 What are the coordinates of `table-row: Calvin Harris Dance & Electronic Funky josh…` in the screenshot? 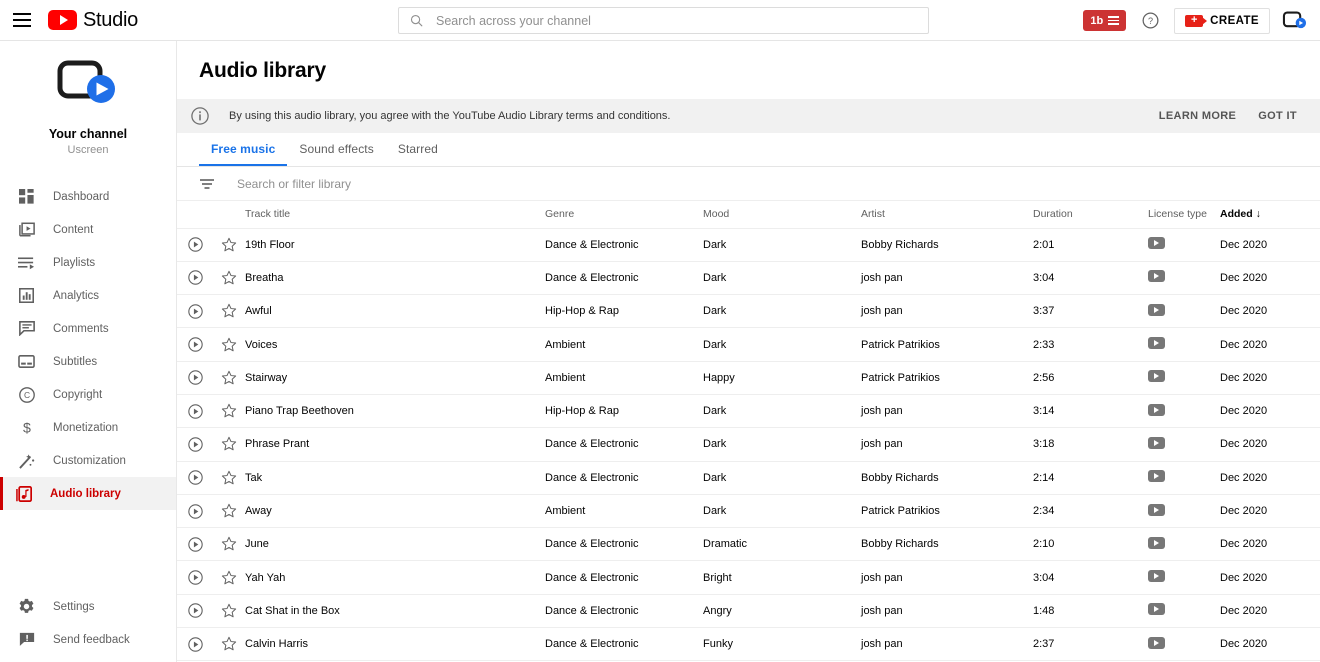 It's located at (748, 644).